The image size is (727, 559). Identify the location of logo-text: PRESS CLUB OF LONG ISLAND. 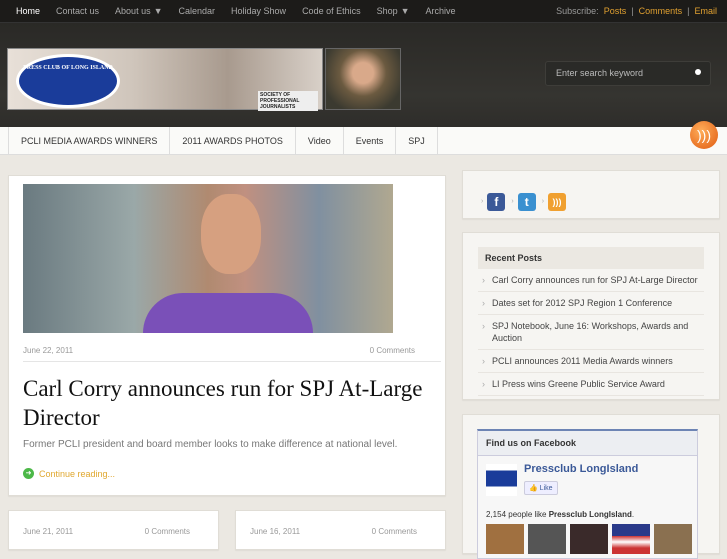
(68, 68).